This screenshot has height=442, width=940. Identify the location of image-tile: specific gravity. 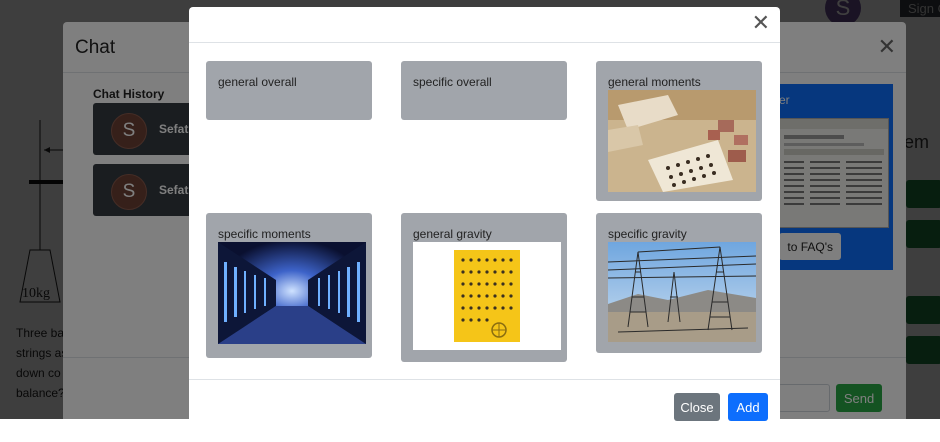
(679, 283).